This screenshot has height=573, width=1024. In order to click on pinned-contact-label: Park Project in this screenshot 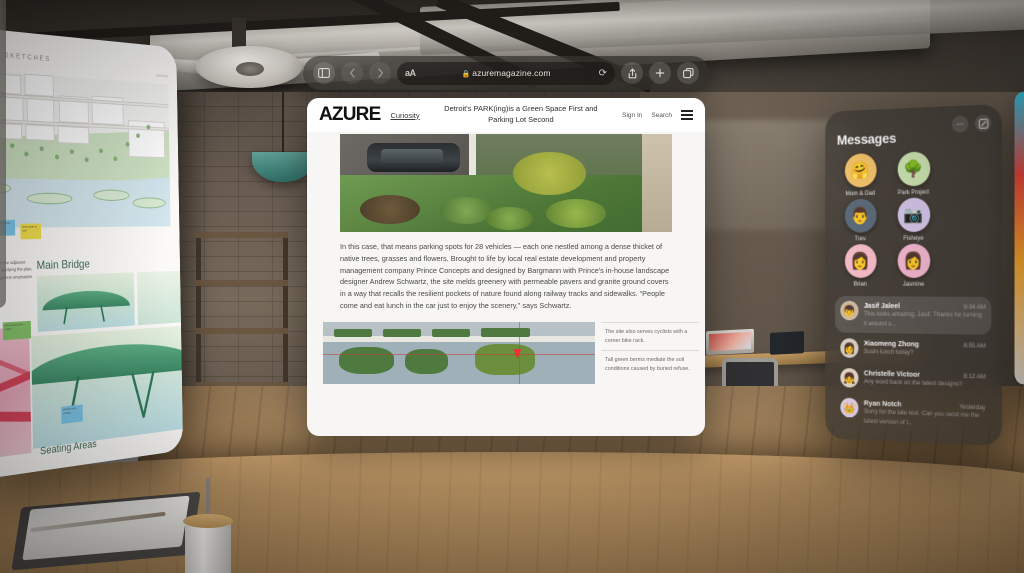, I will do `click(913, 192)`.